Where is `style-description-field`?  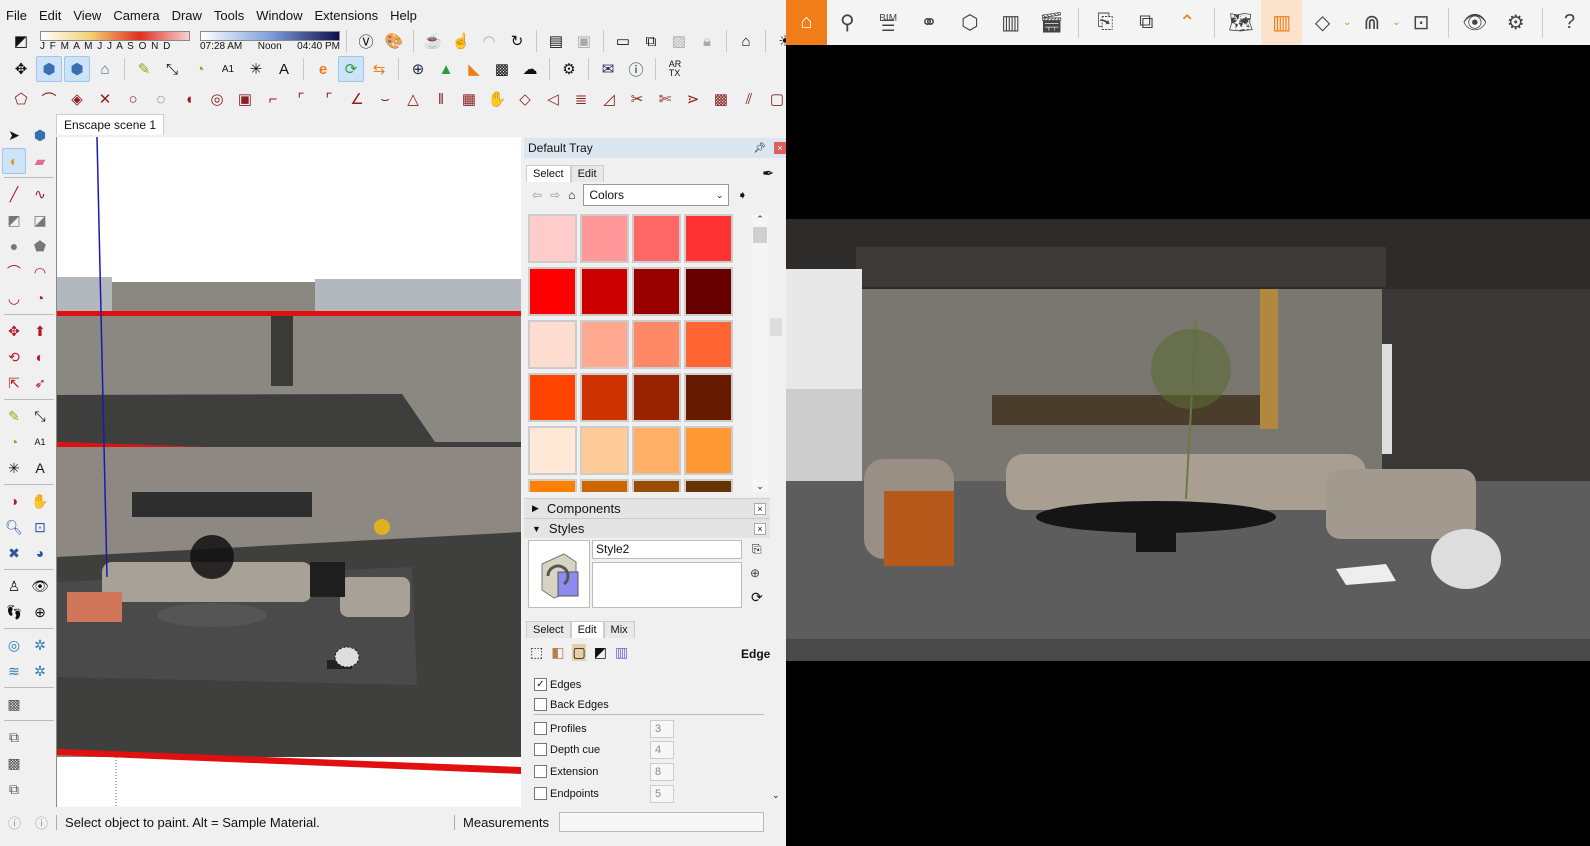
style-description-field is located at coordinates (667, 585).